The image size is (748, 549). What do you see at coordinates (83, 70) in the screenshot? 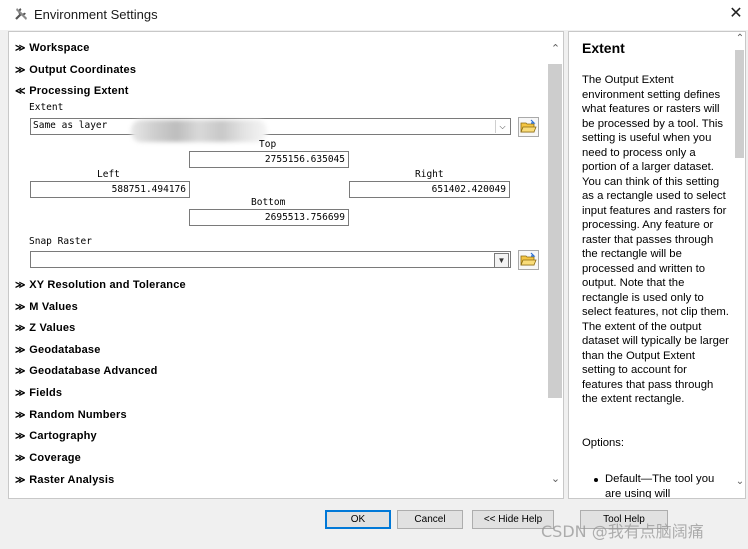
I see `section-label: Output Coordinates` at bounding box center [83, 70].